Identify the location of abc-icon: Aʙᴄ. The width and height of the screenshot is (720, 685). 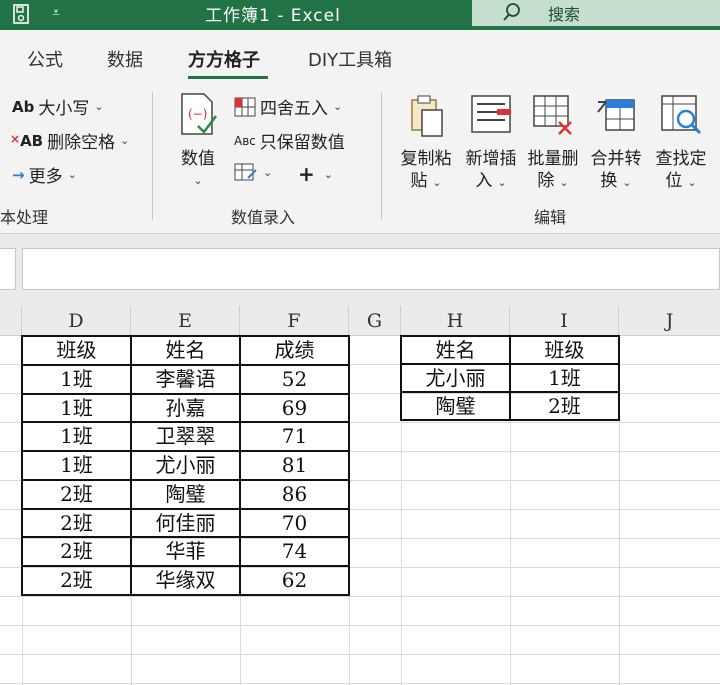
(245, 140).